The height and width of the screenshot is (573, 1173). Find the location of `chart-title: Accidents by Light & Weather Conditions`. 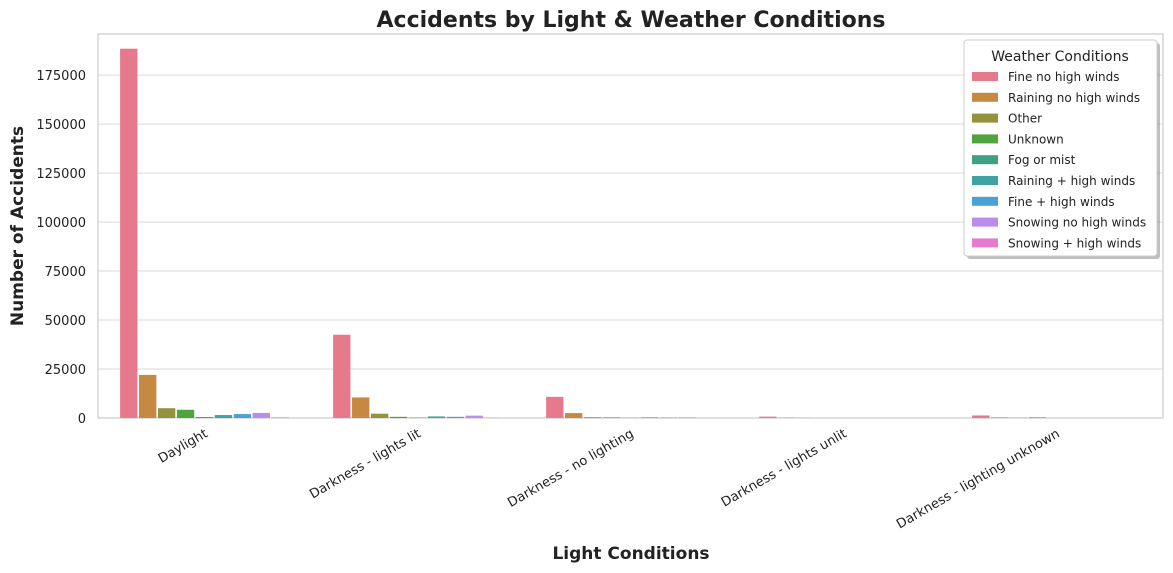

chart-title: Accidents by Light & Weather Conditions is located at coordinates (631, 20).